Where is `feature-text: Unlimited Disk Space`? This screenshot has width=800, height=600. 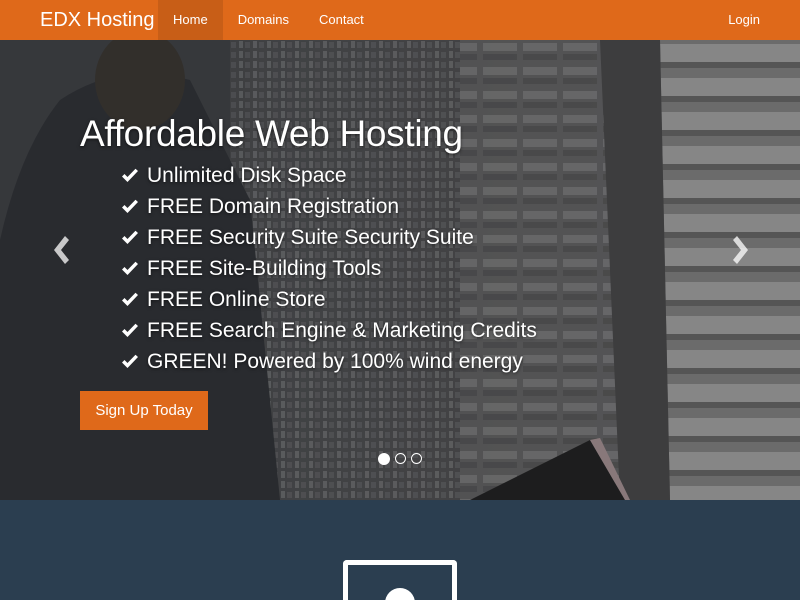 feature-text: Unlimited Disk Space is located at coordinates (247, 175).